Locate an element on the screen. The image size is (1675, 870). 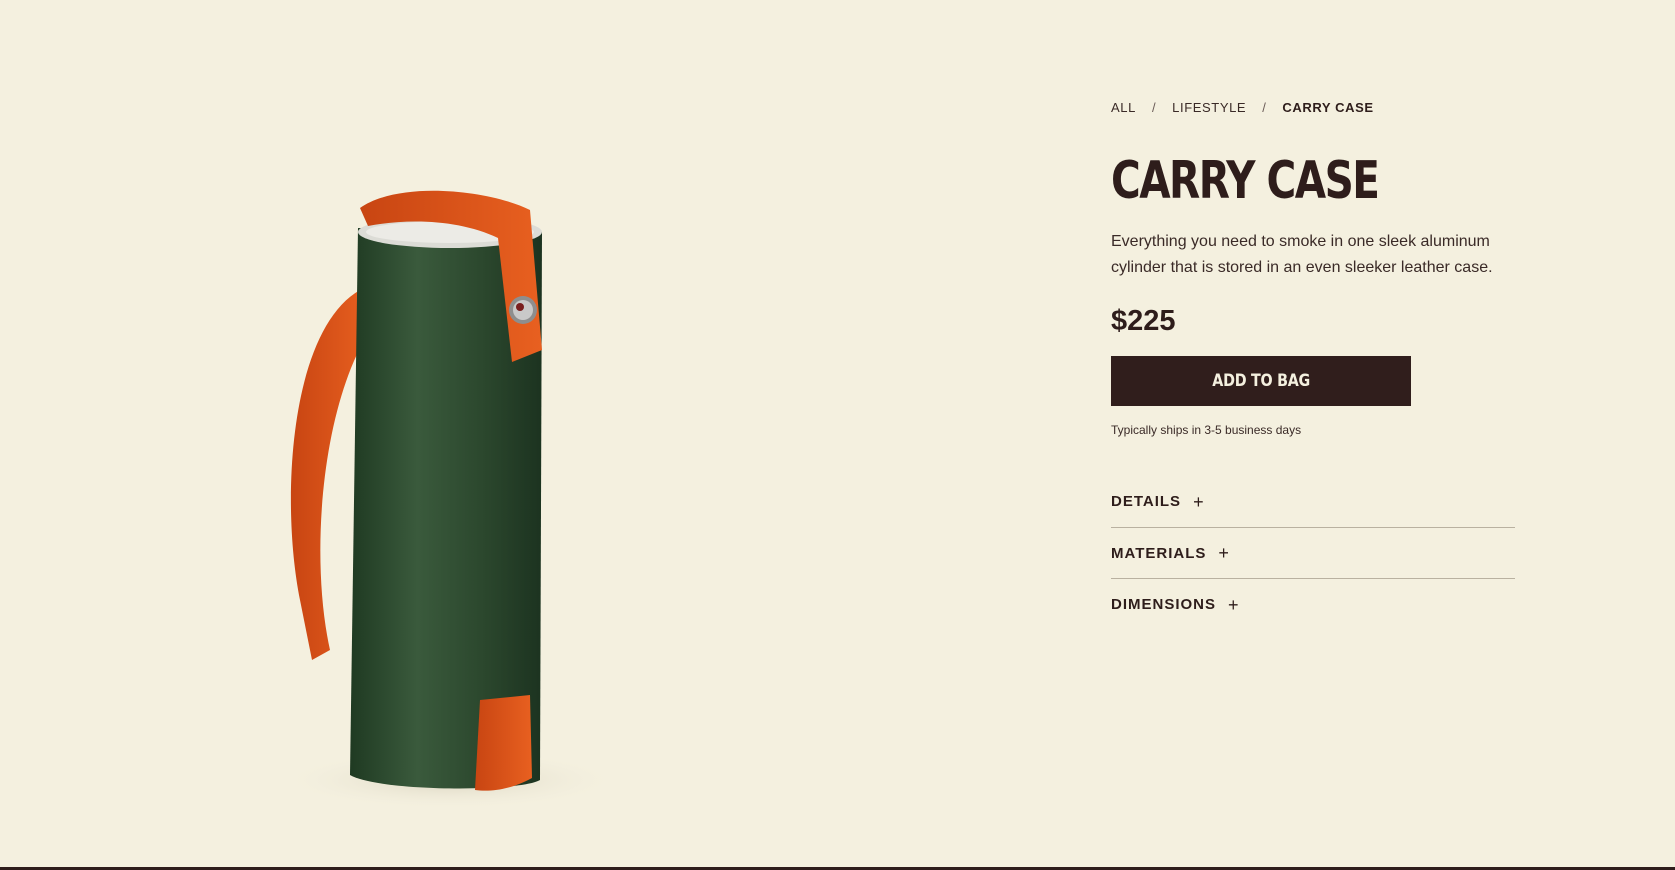
shipping-note: Typically ships in 3-5 business days is located at coordinates (1206, 430).